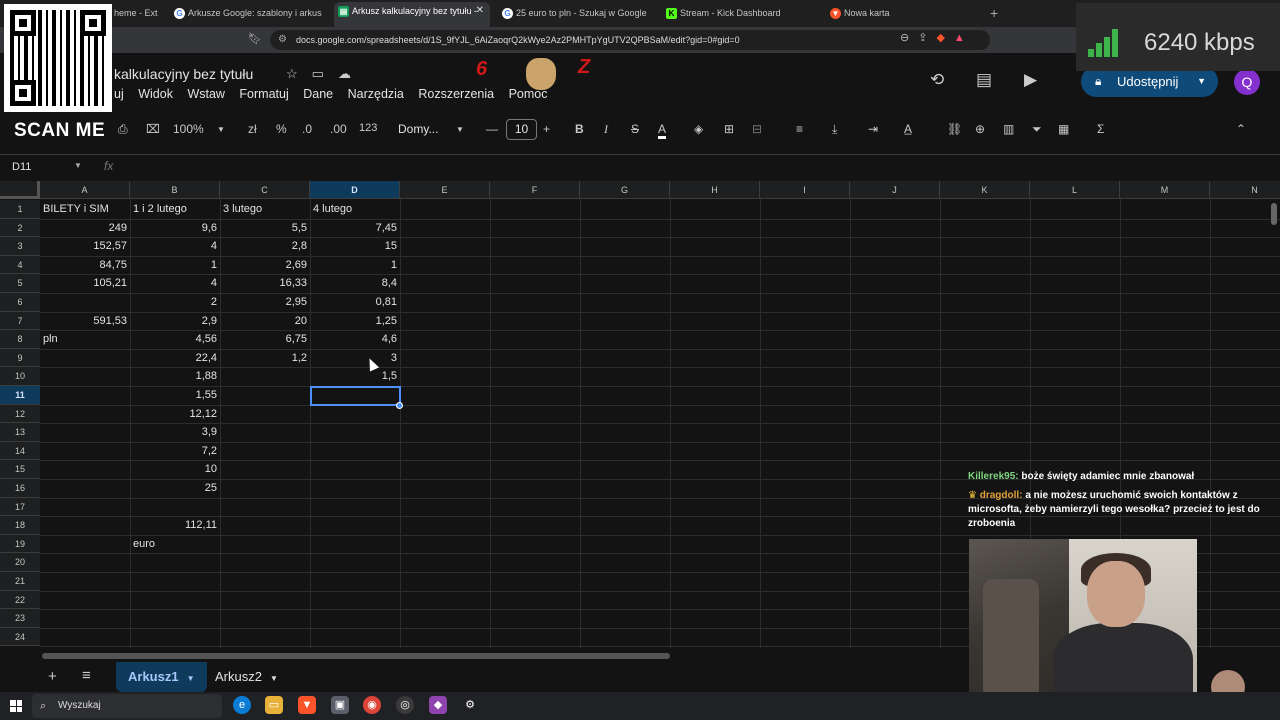  What do you see at coordinates (265, 283) in the screenshot?
I see `cell-c5: 16,33` at bounding box center [265, 283].